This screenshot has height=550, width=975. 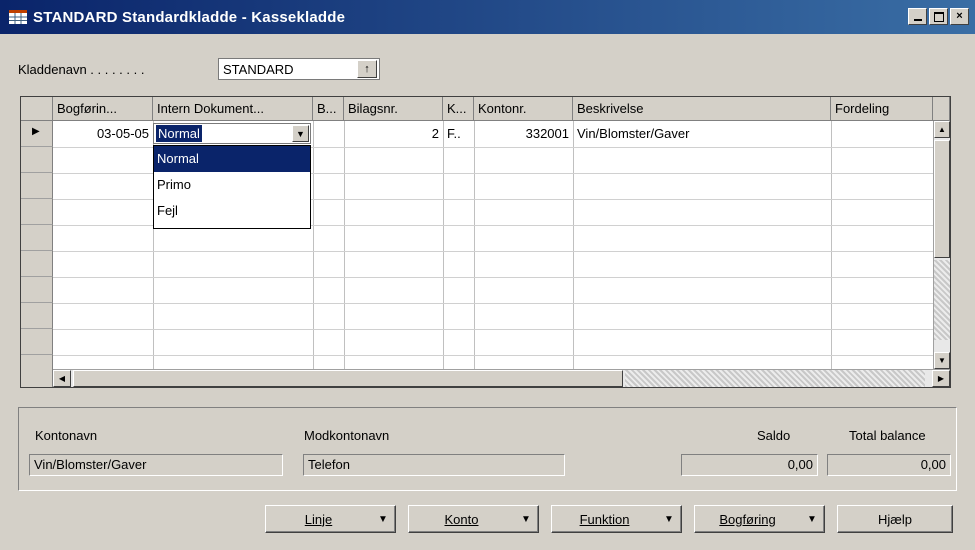 What do you see at coordinates (521, 134) in the screenshot?
I see `cell-account-no: 332001` at bounding box center [521, 134].